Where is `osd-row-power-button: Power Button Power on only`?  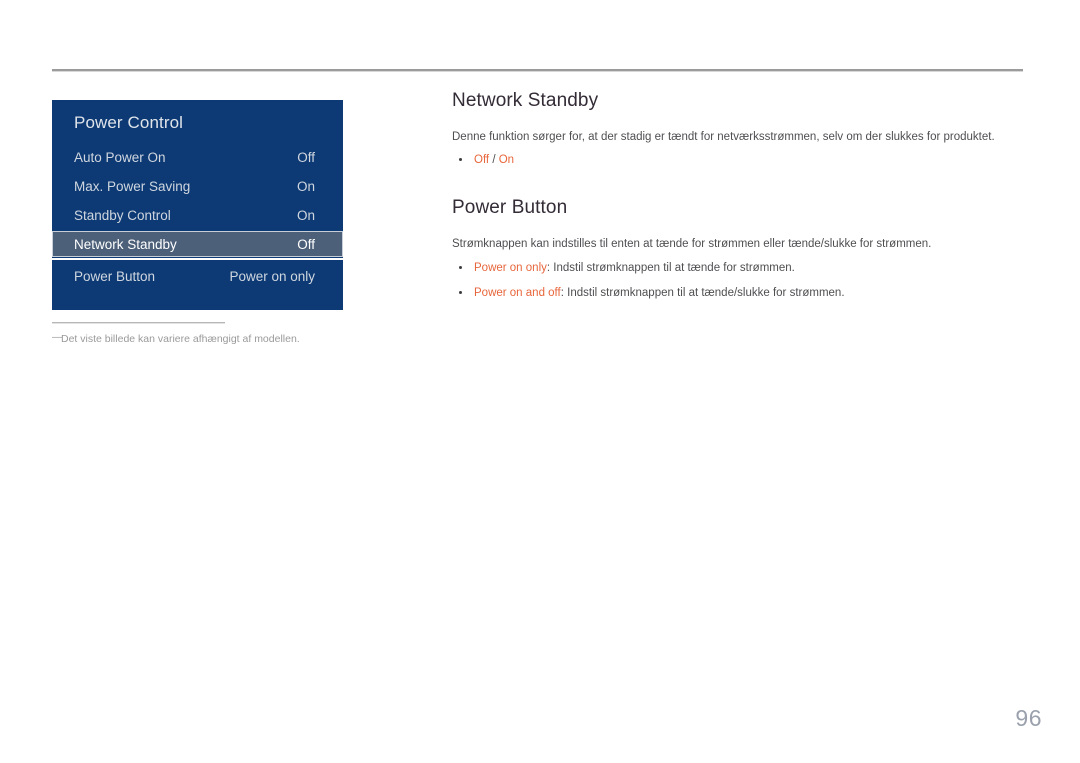
osd-row-power-button: Power Button Power on only is located at coordinates (197, 277).